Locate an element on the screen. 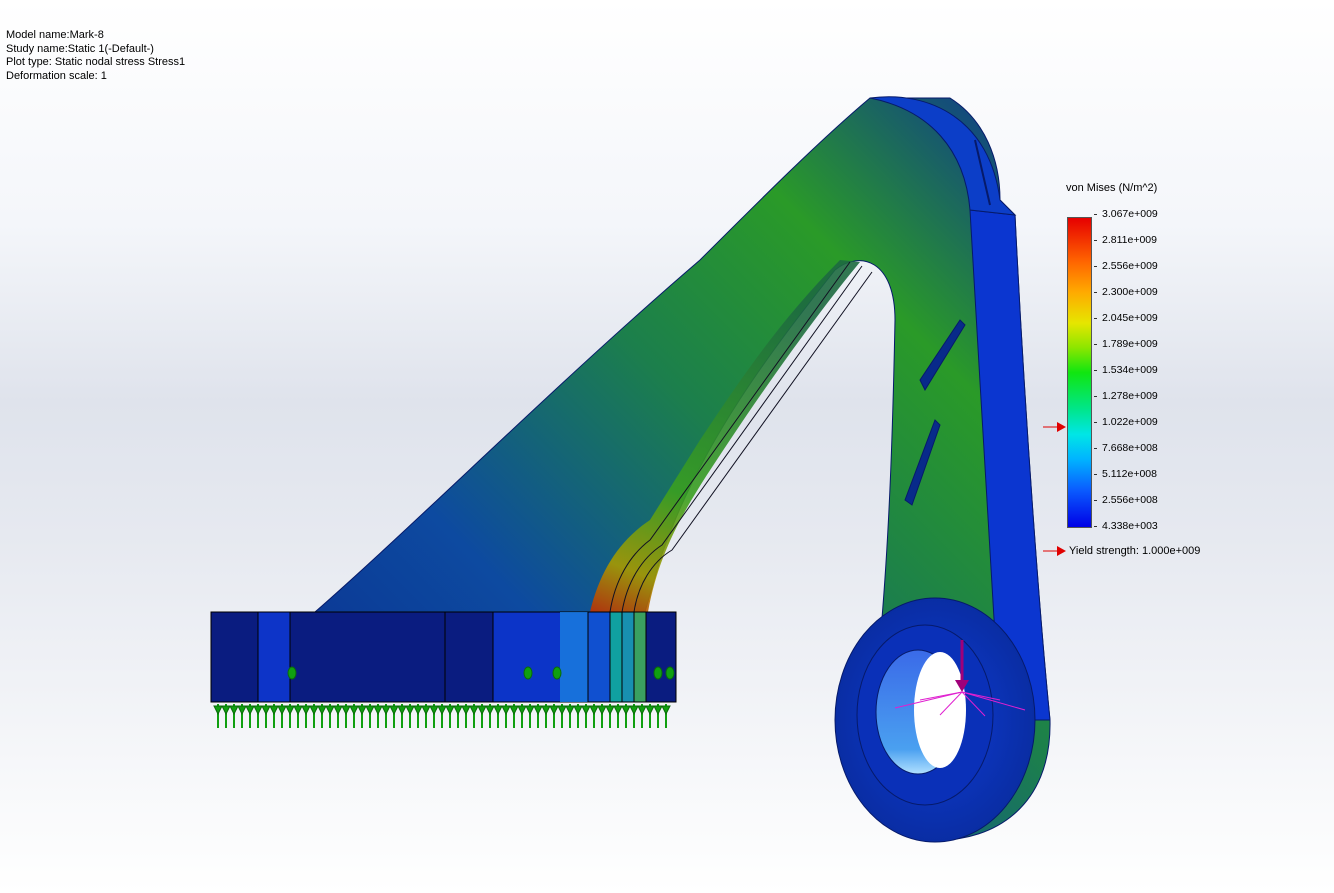 The height and width of the screenshot is (893, 1334). base-hotzone is located at coordinates (574, 657).